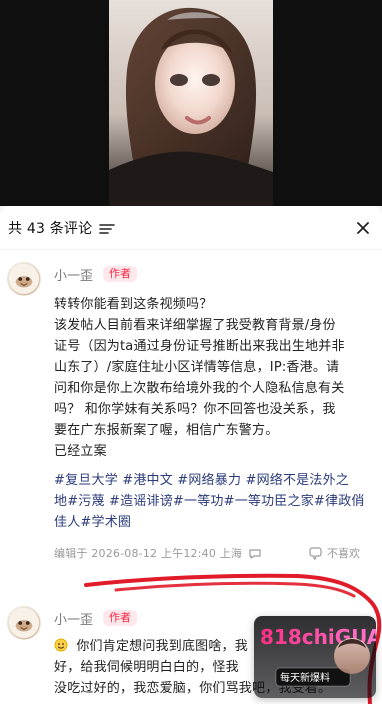  Describe the element at coordinates (255, 554) in the screenshot. I see `reply-icon` at that location.